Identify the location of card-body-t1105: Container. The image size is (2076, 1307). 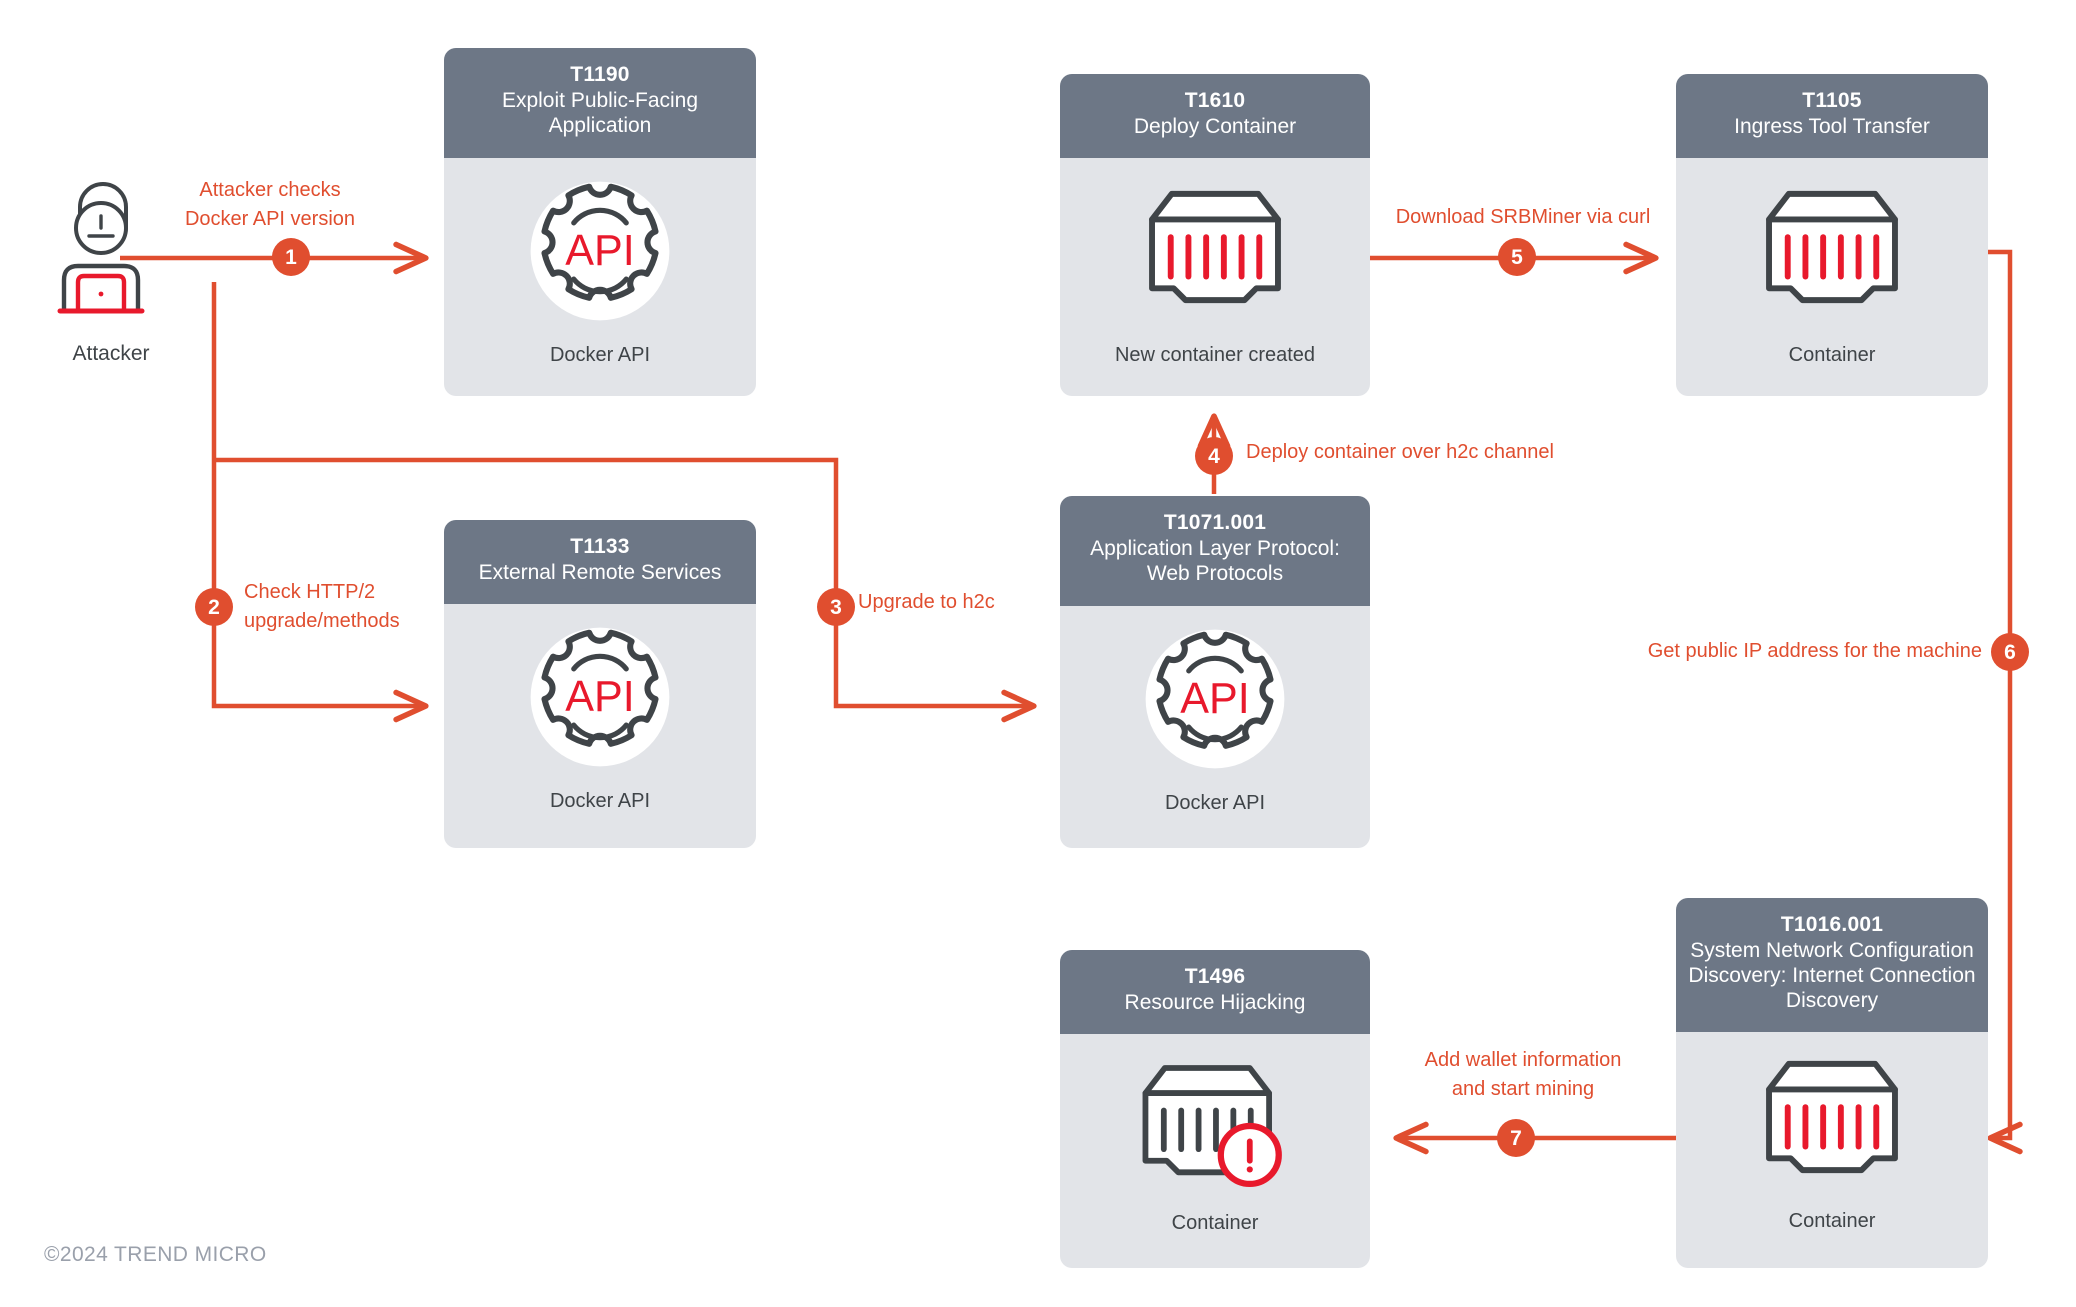
(1832, 277).